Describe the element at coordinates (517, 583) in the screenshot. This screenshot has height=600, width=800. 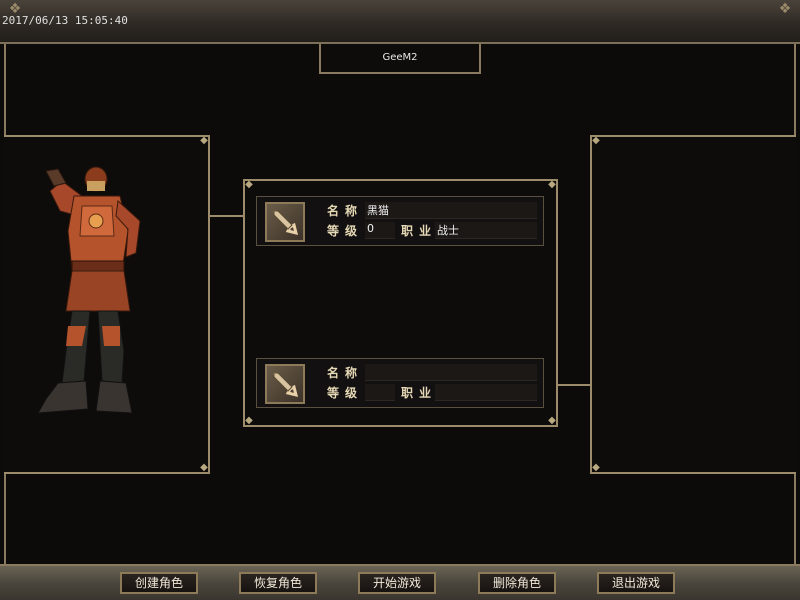
I see `delete-character-button: 删除角色` at that location.